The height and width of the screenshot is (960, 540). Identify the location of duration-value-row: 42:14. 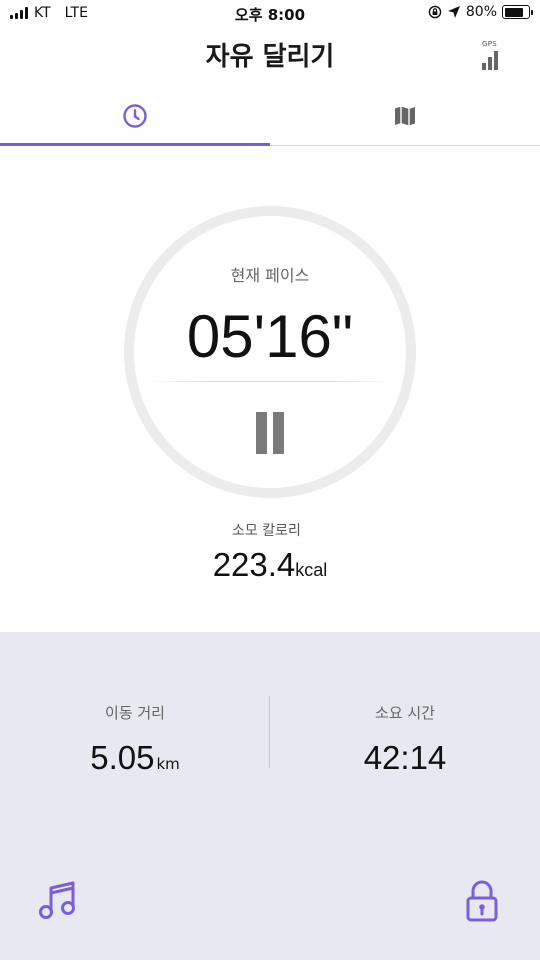
(405, 758).